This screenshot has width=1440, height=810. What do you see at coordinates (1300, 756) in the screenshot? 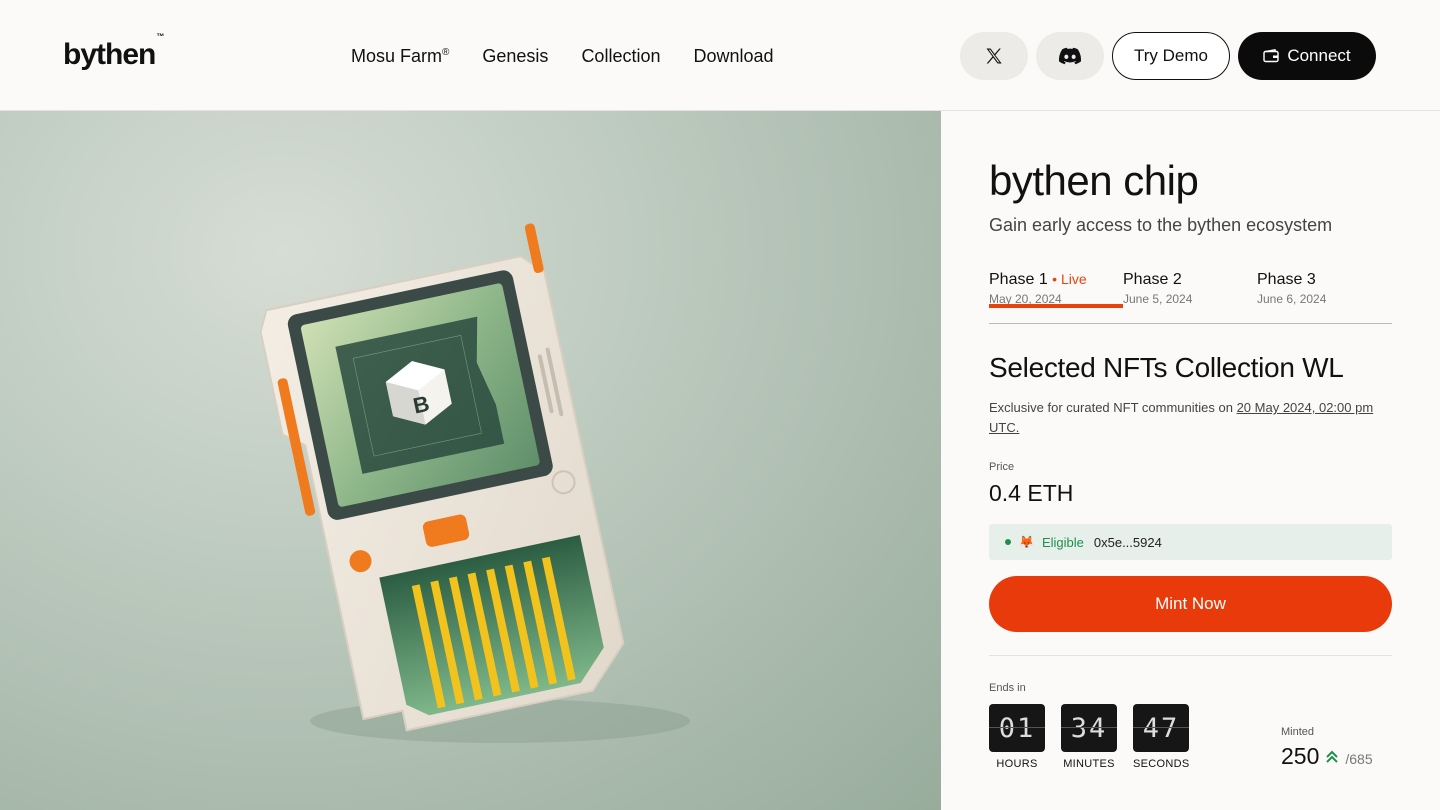
I see `minted-number: 250` at bounding box center [1300, 756].